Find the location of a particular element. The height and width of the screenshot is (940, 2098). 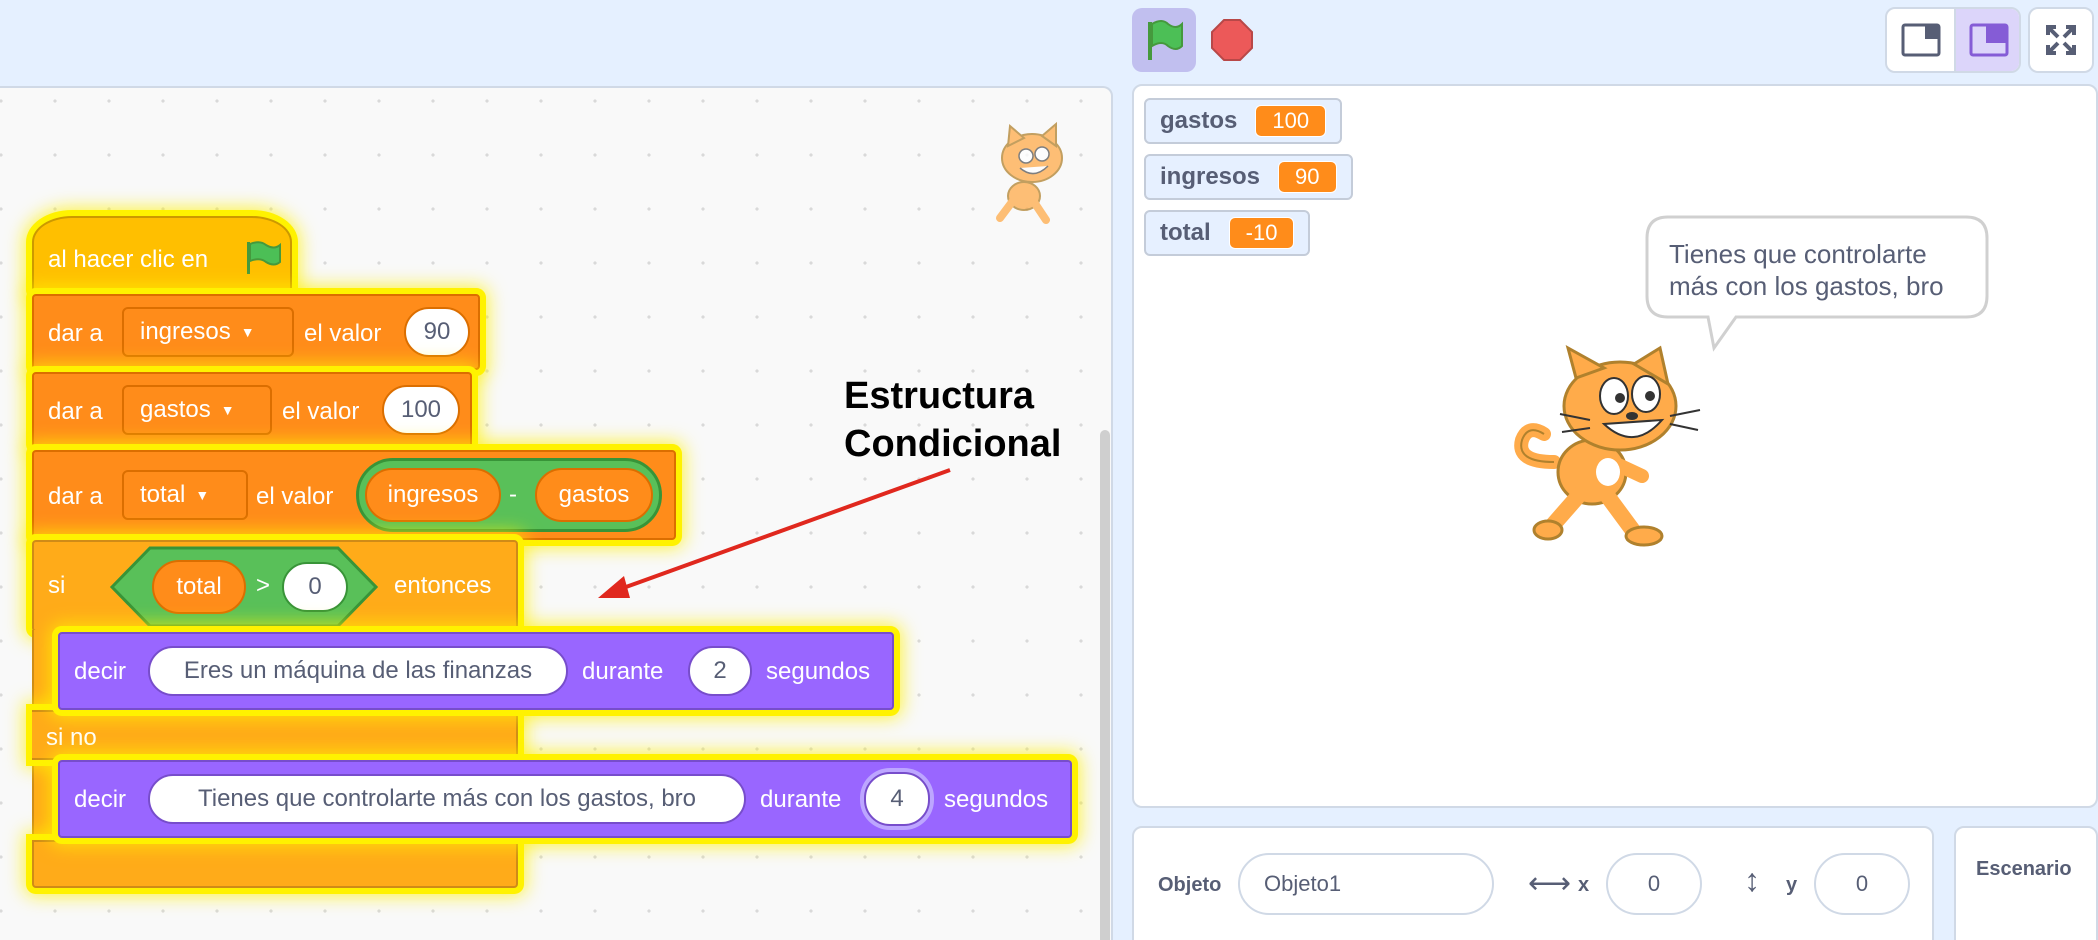

when-flag-clicked-block: al hacer clic en is located at coordinates (162, 255).